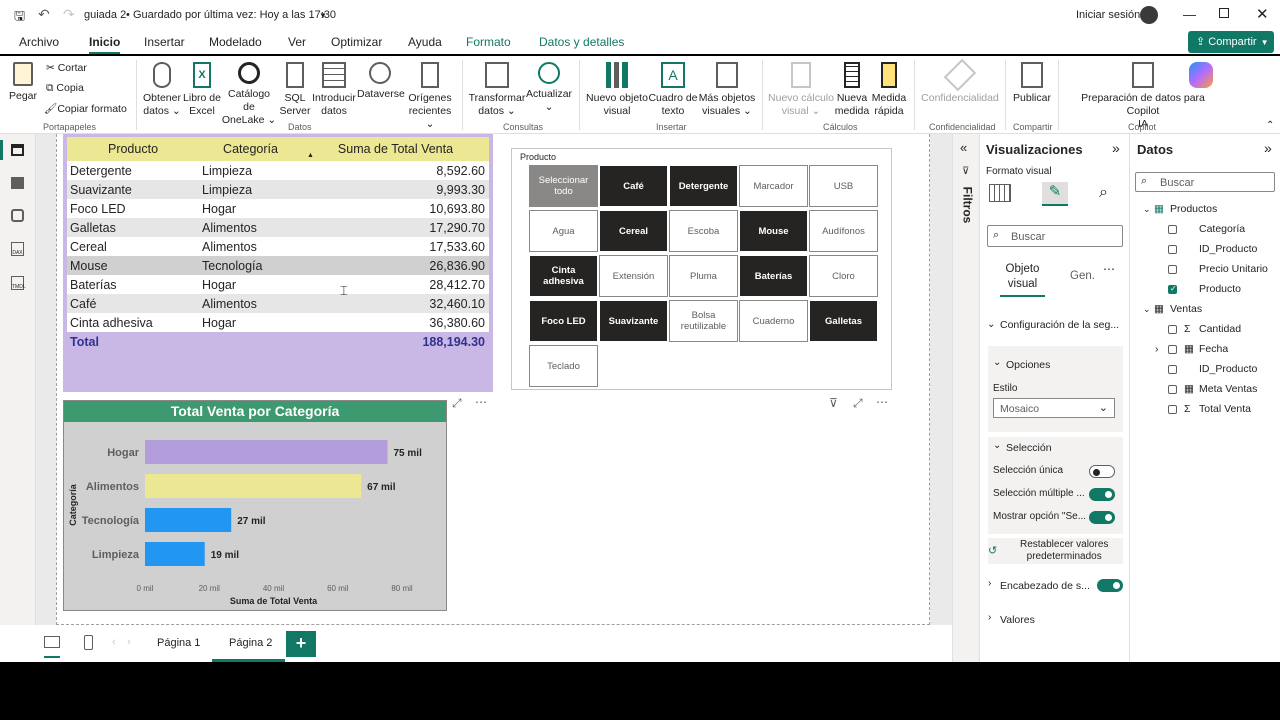  I want to click on dax-view-icon: DAX, so click(17, 249).